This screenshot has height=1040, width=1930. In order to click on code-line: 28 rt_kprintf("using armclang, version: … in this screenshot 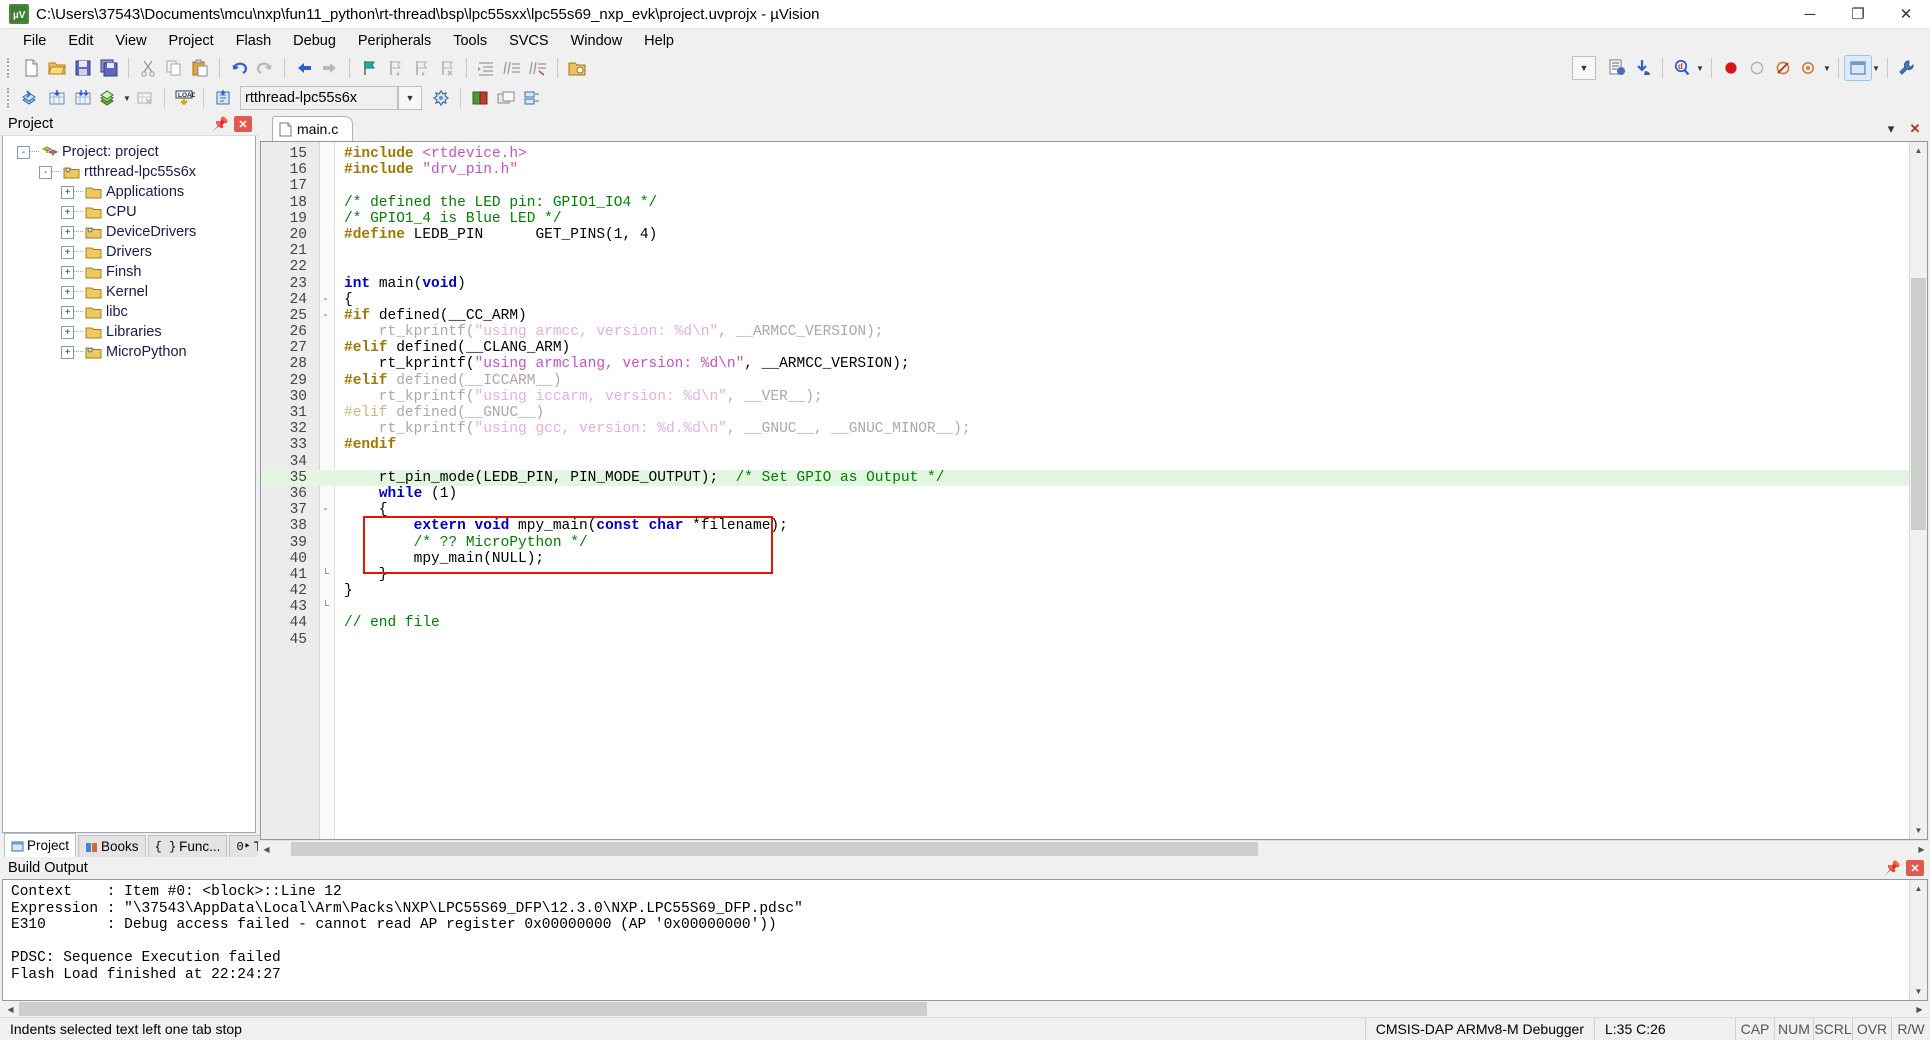, I will do `click(1085, 364)`.